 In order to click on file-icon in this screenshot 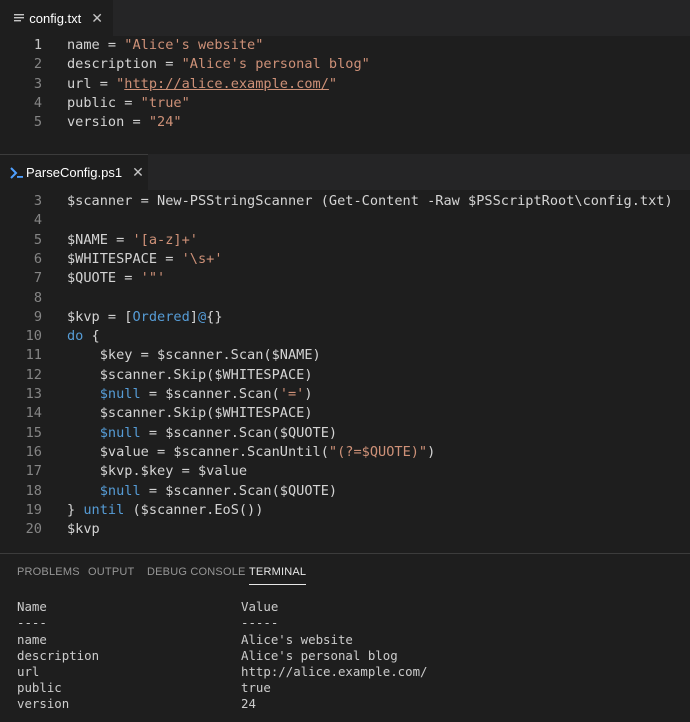, I will do `click(18, 18)`.